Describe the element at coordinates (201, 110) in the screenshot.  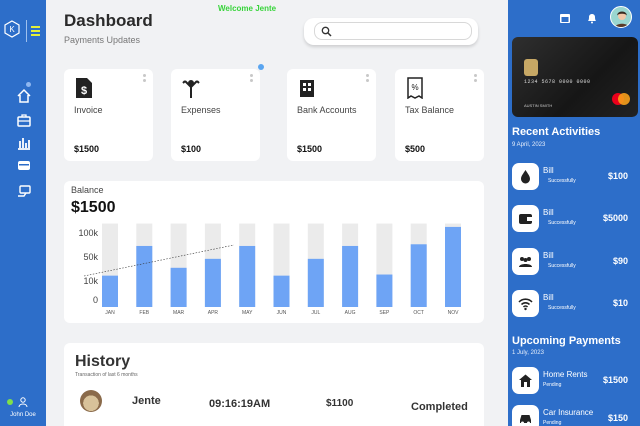
I see `card-label: Expenses` at that location.